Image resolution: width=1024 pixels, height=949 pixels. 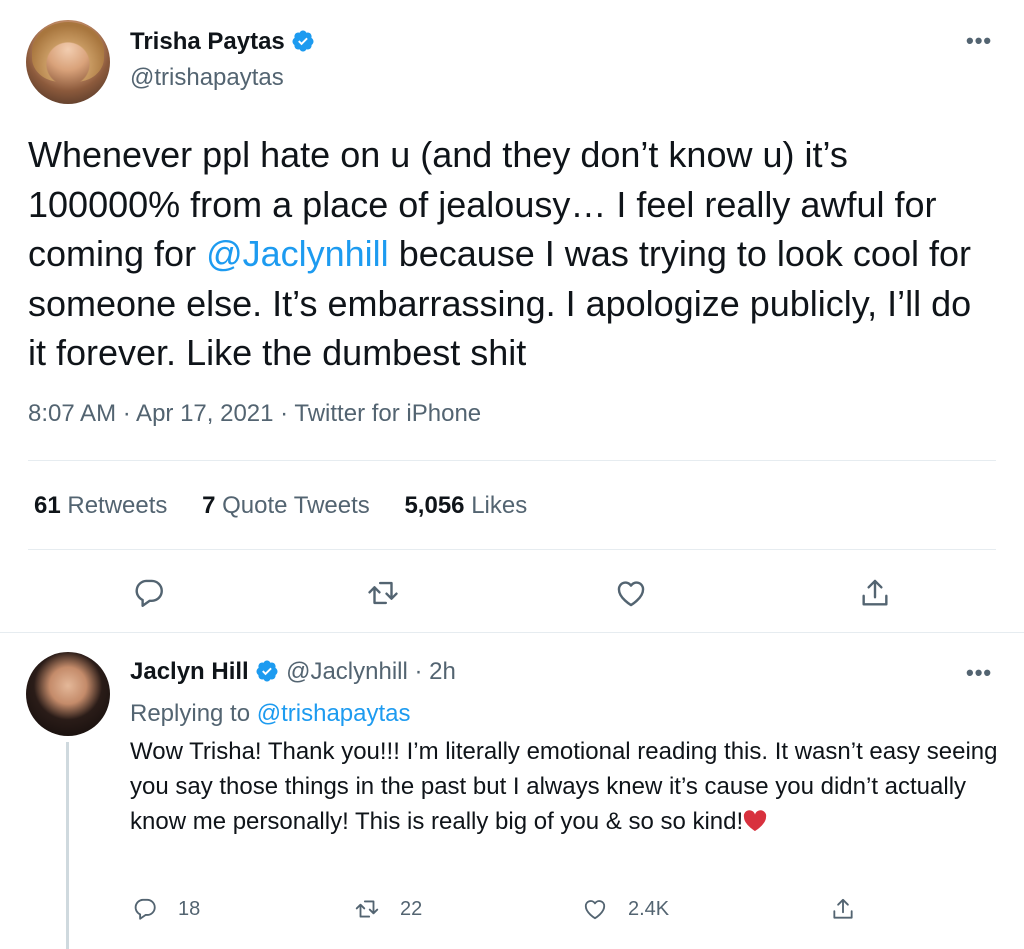 I want to click on author-name: Trisha Paytas, so click(x=207, y=41).